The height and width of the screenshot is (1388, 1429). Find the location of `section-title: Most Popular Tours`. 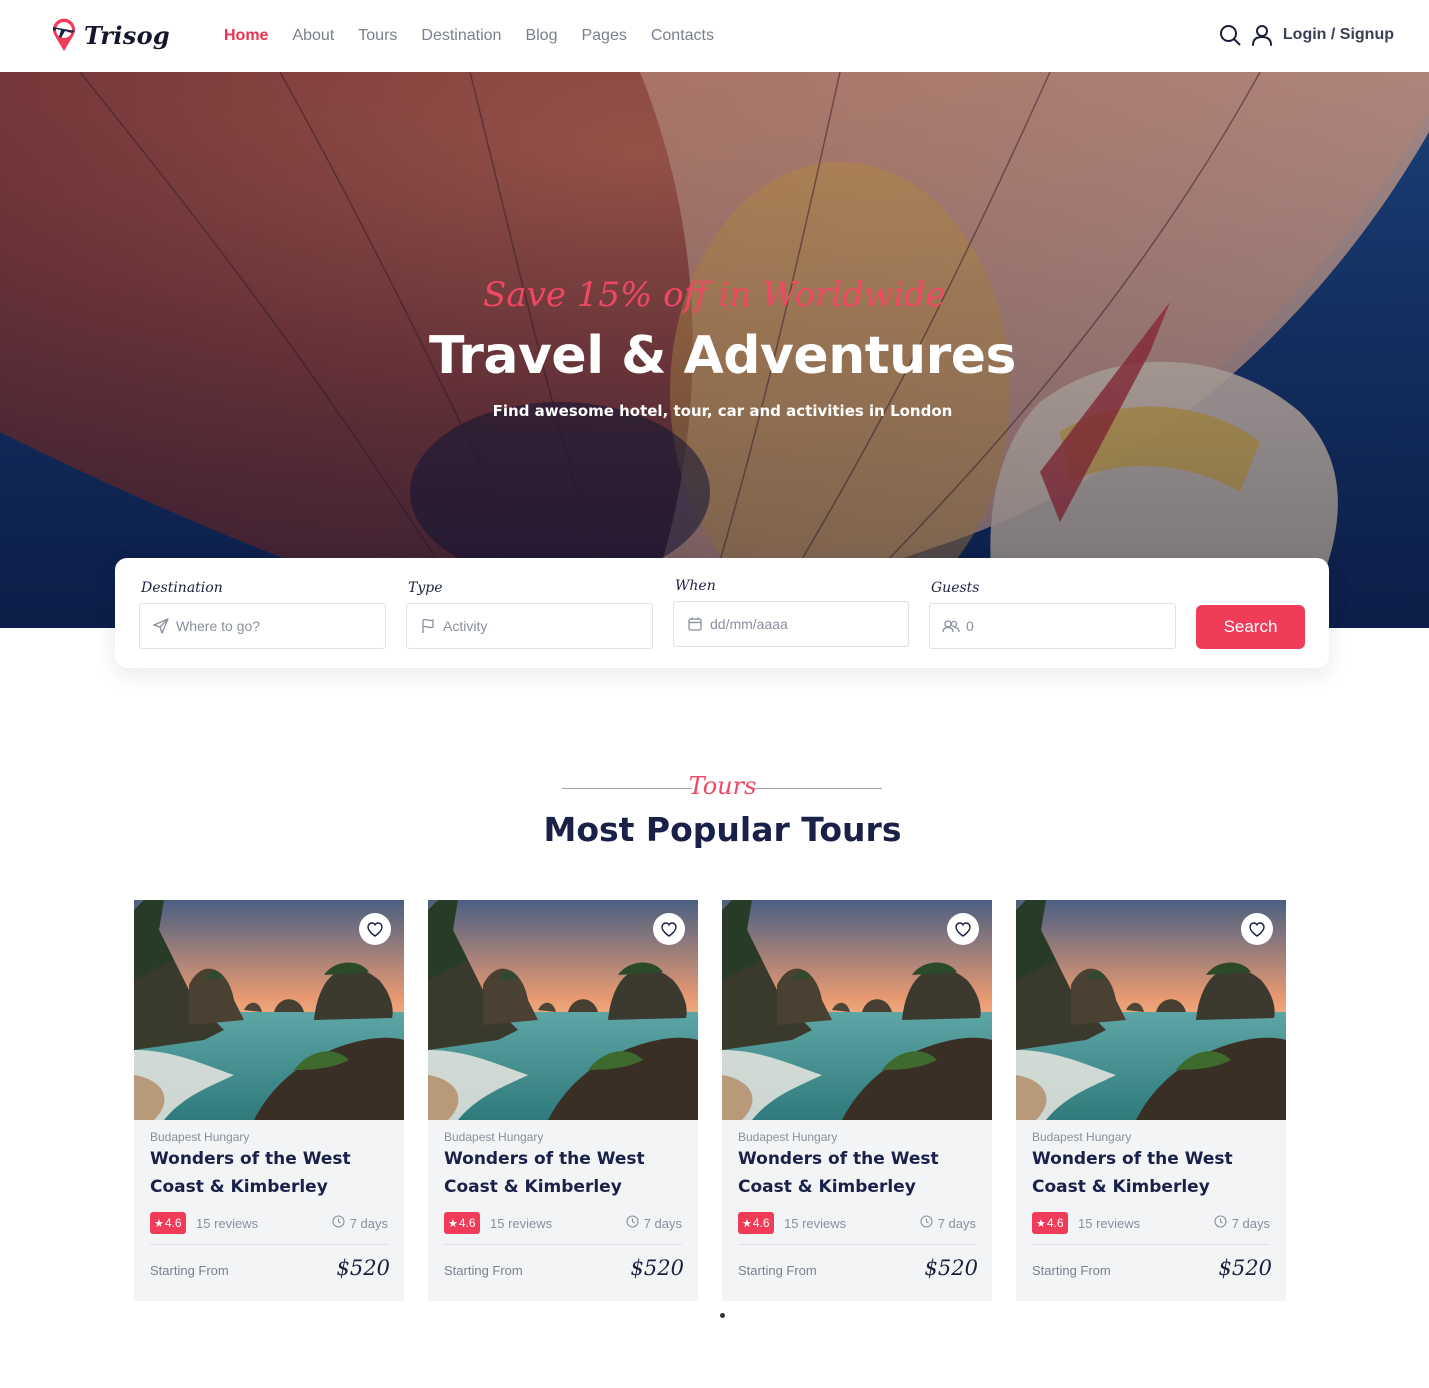

section-title: Most Popular Tours is located at coordinates (722, 829).